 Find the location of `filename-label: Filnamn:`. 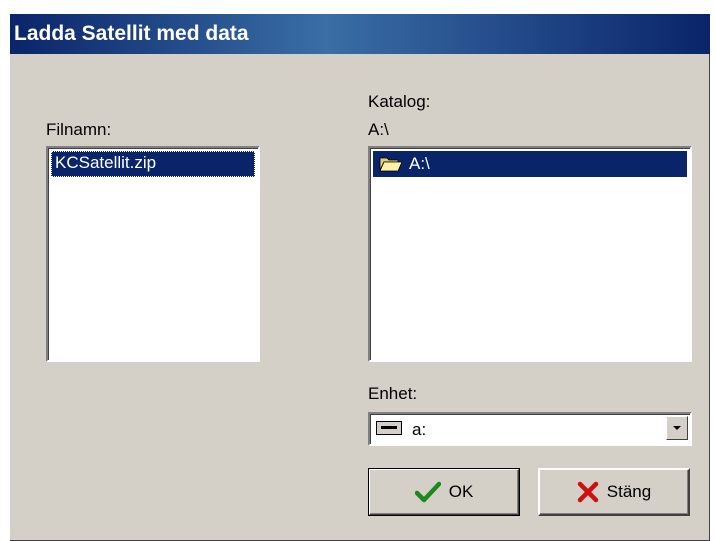

filename-label: Filnamn: is located at coordinates (79, 129).